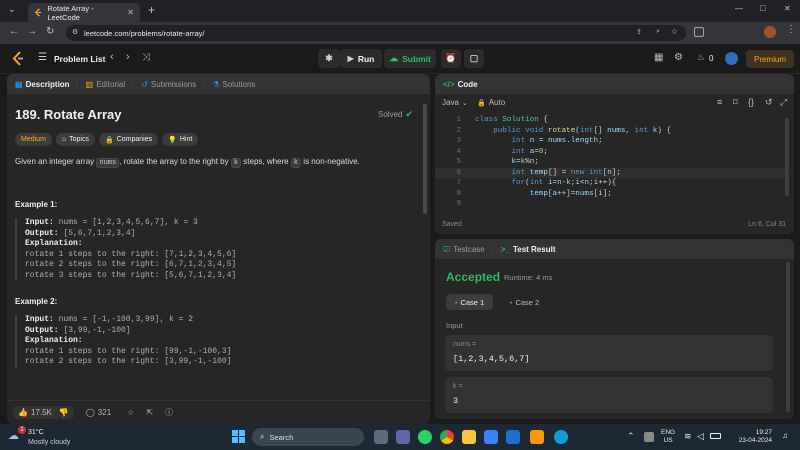 Image resolution: width=800 pixels, height=450 pixels. I want to click on problem-list-link: Problem List, so click(79, 59).